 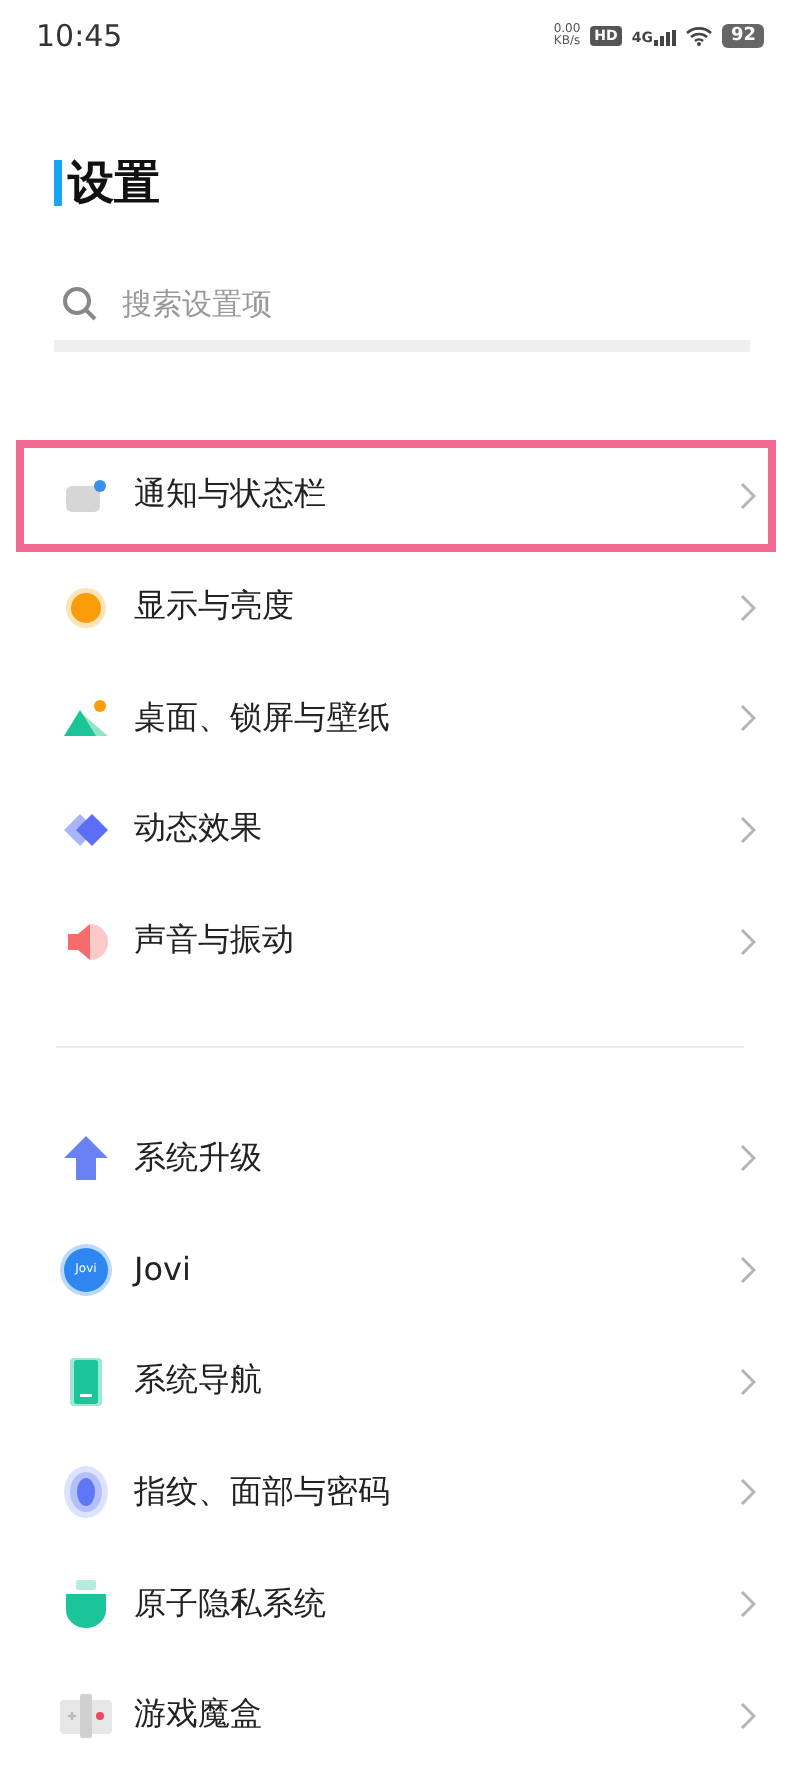 I want to click on phone-icon, so click(x=86, y=1381).